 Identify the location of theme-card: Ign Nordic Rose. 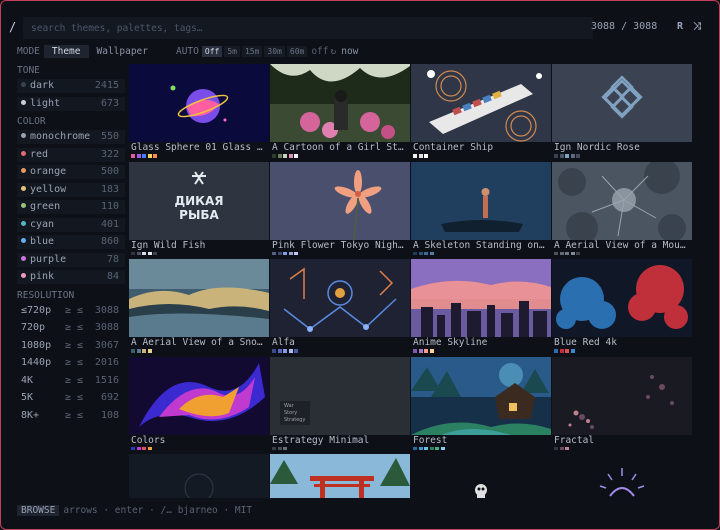
(622, 111).